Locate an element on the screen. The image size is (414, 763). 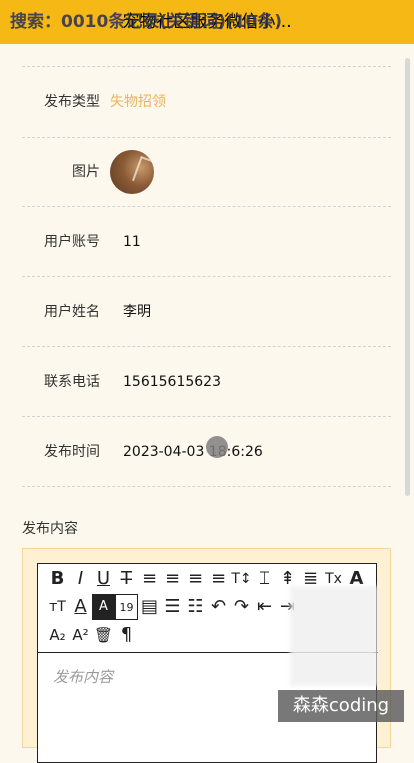
blurred-overlay is located at coordinates (334, 636).